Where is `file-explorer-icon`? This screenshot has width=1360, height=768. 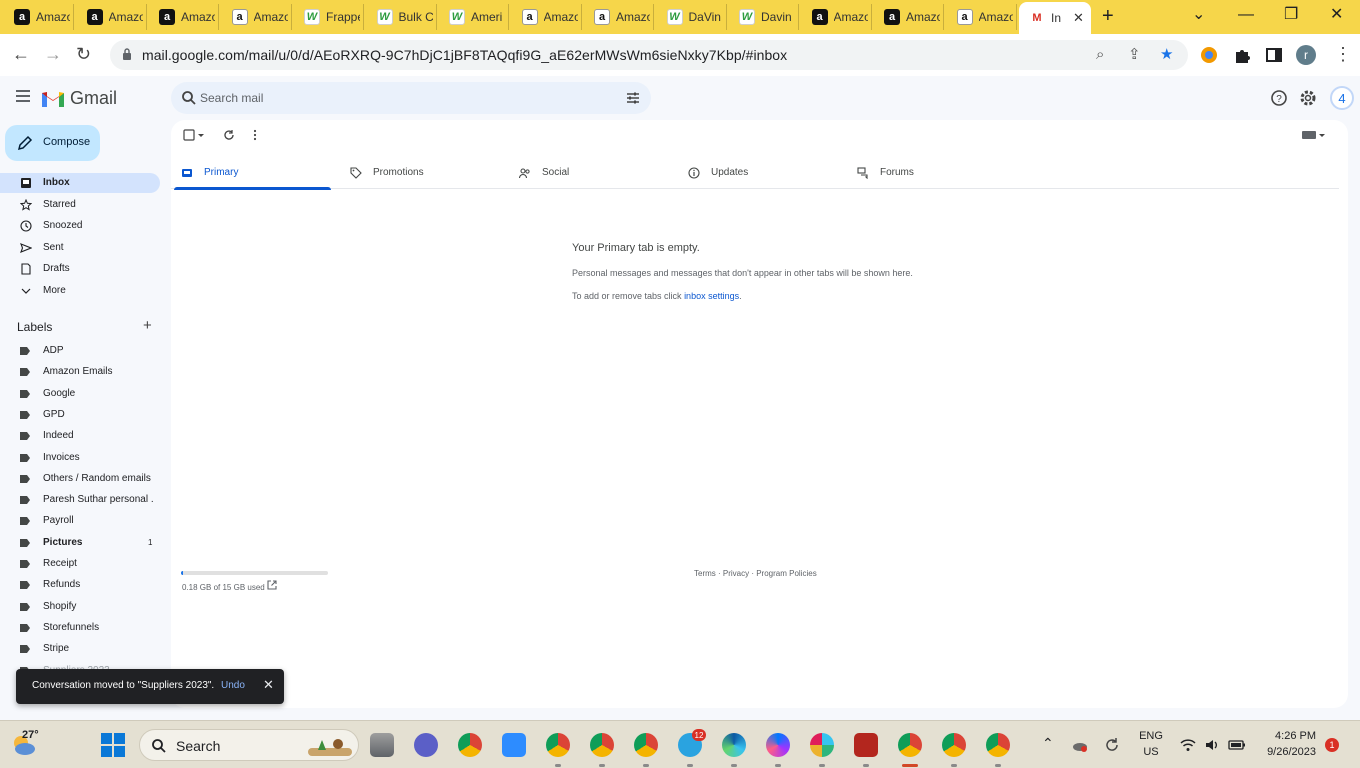 file-explorer-icon is located at coordinates (382, 745).